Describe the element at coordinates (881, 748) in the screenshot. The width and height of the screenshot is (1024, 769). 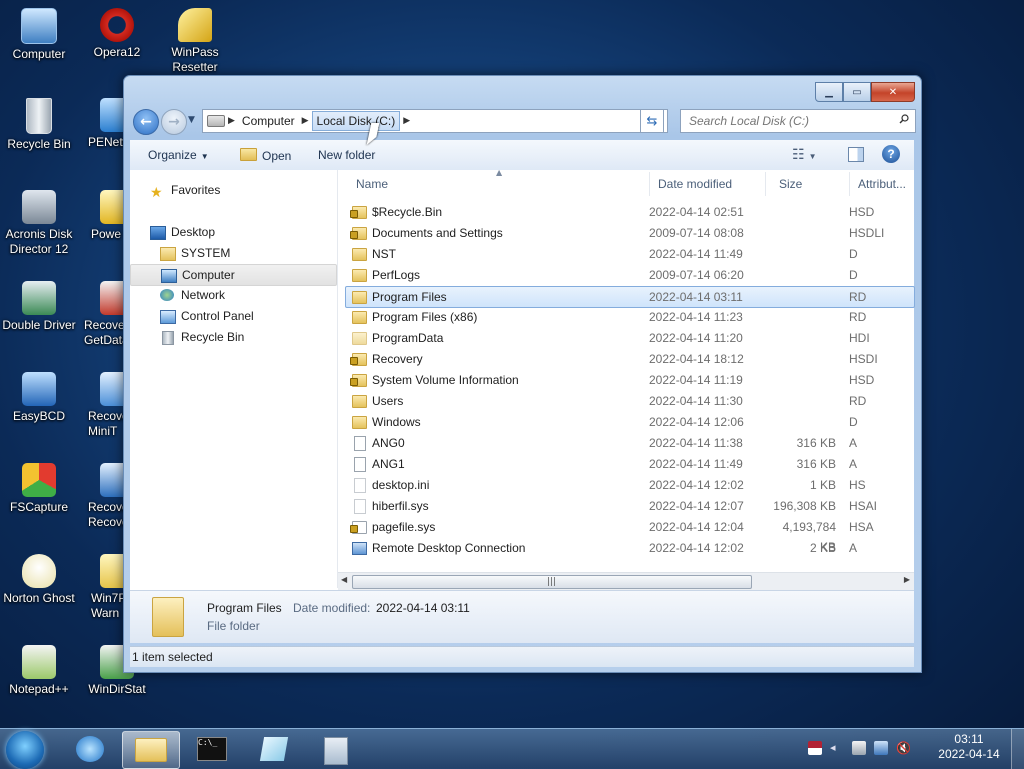
I see `network-status-icon` at that location.